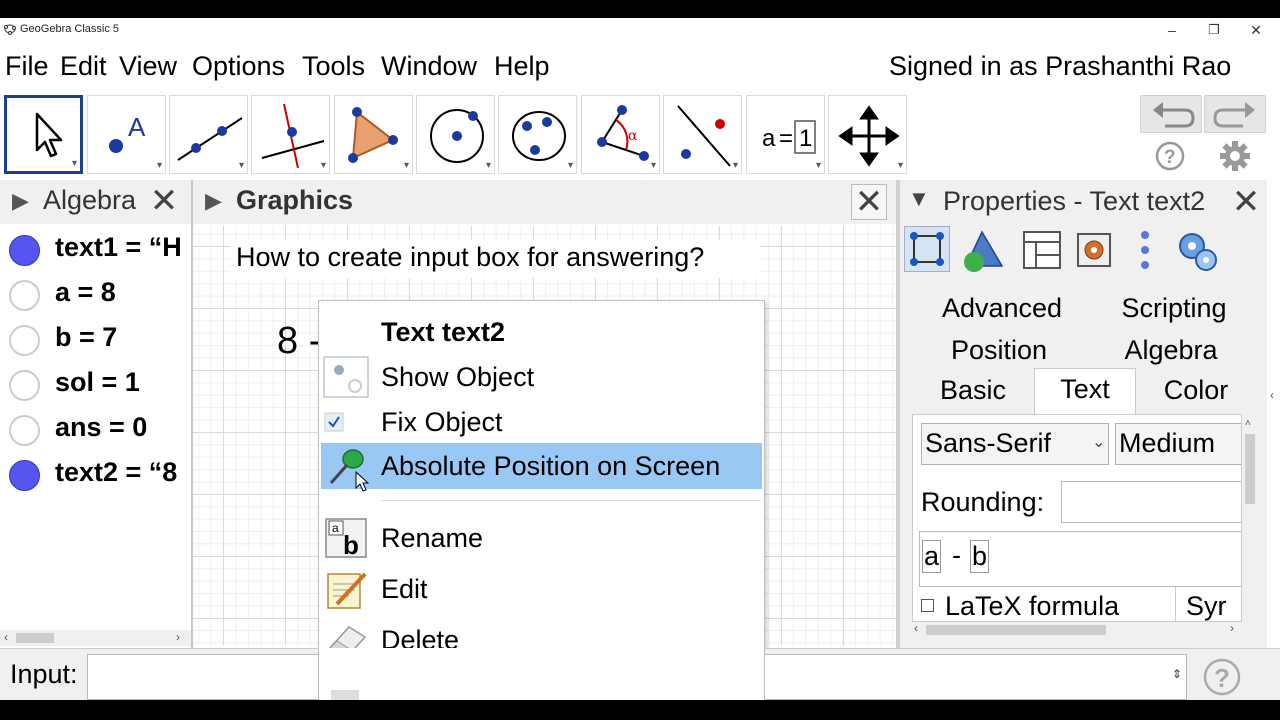 Image resolution: width=1280 pixels, height=720 pixels. I want to click on question-text: How to create input box for answering?, so click(470, 257).